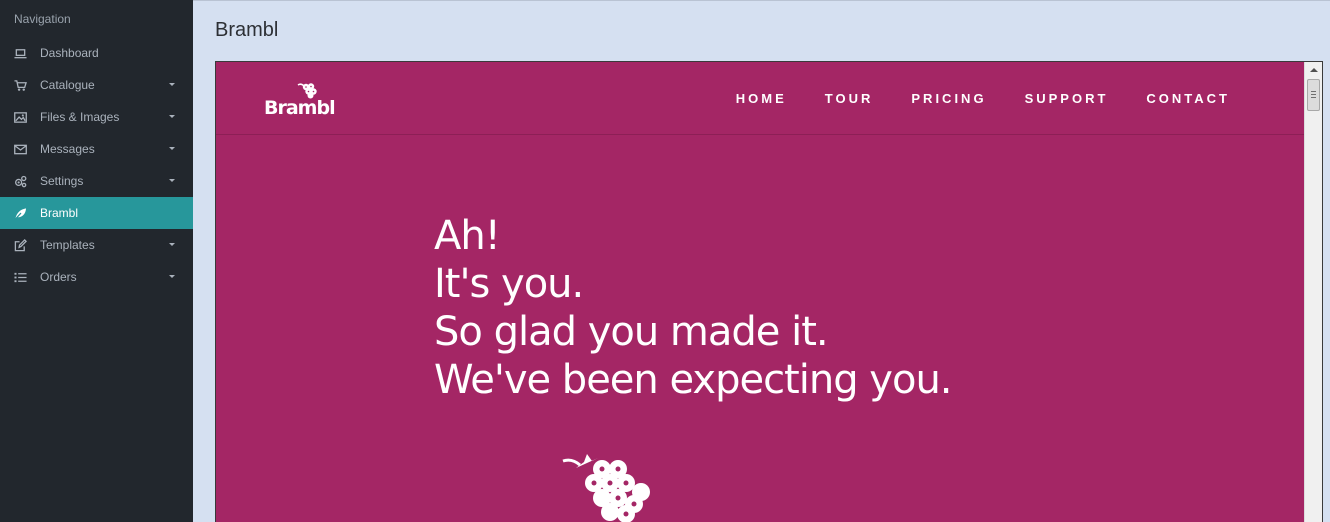 The height and width of the screenshot is (522, 1330). Describe the element at coordinates (67, 245) in the screenshot. I see `sidebar-item-label: Templates` at that location.